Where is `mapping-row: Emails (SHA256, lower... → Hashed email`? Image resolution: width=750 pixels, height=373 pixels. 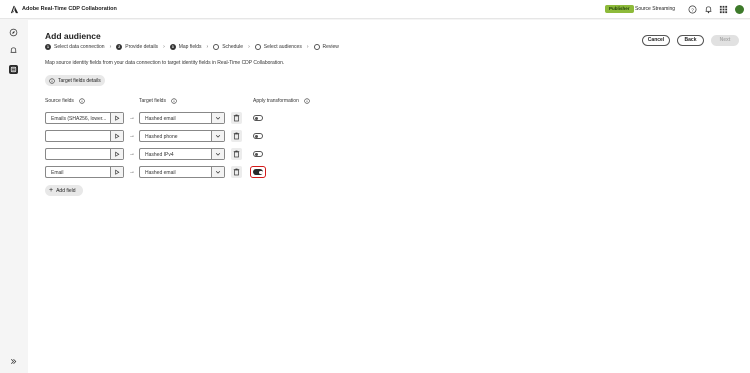
mapping-row: Emails (SHA256, lower... → Hashed email is located at coordinates (160, 118).